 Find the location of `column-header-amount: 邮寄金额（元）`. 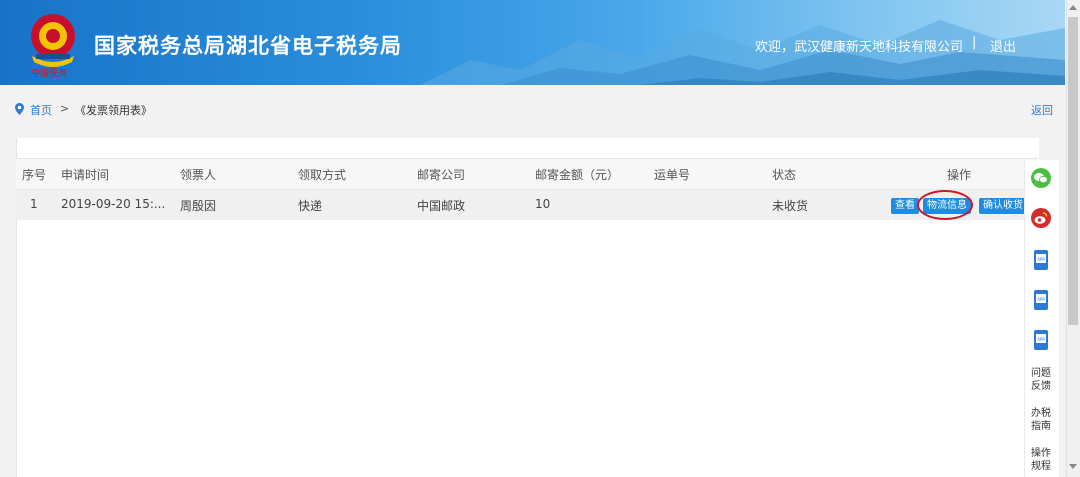

column-header-amount: 邮寄金额（元） is located at coordinates (577, 175).